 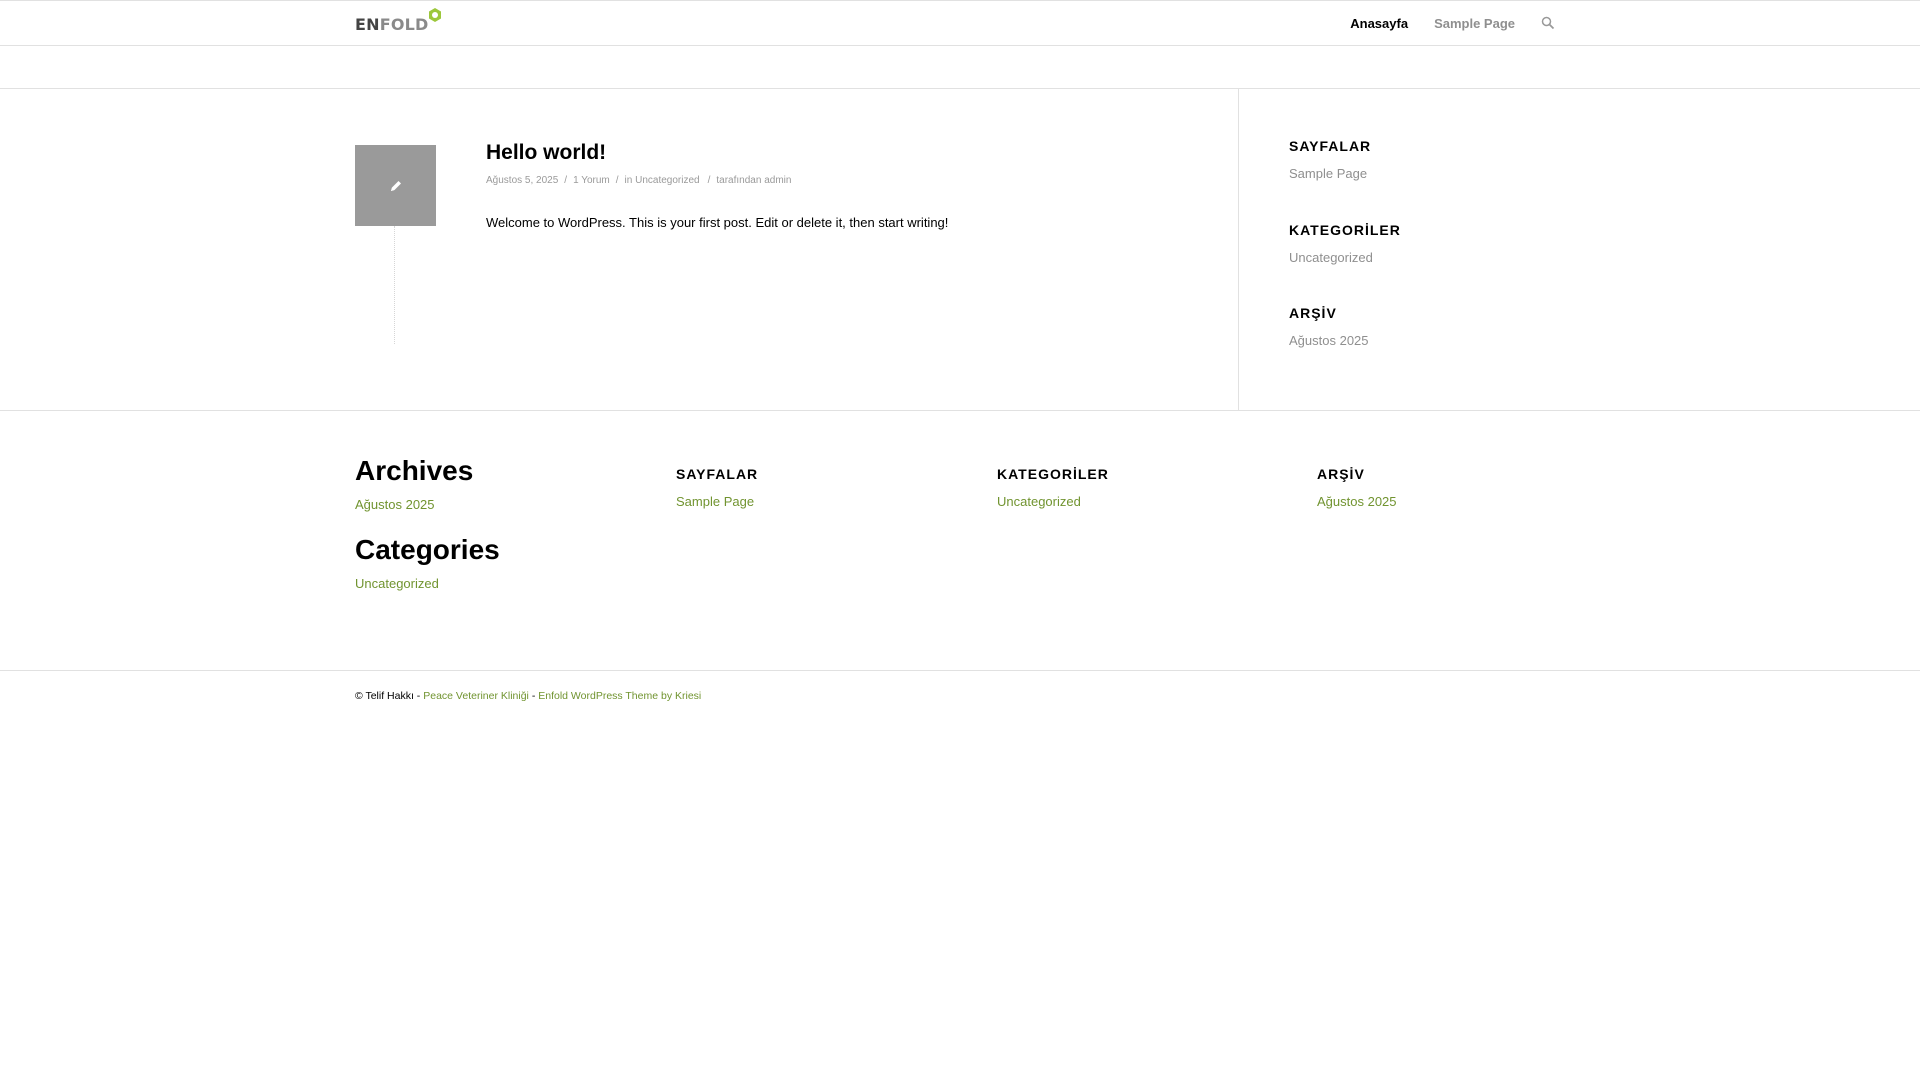 What do you see at coordinates (476, 696) in the screenshot?
I see `site-link: Peace Veteriner Kliniği` at bounding box center [476, 696].